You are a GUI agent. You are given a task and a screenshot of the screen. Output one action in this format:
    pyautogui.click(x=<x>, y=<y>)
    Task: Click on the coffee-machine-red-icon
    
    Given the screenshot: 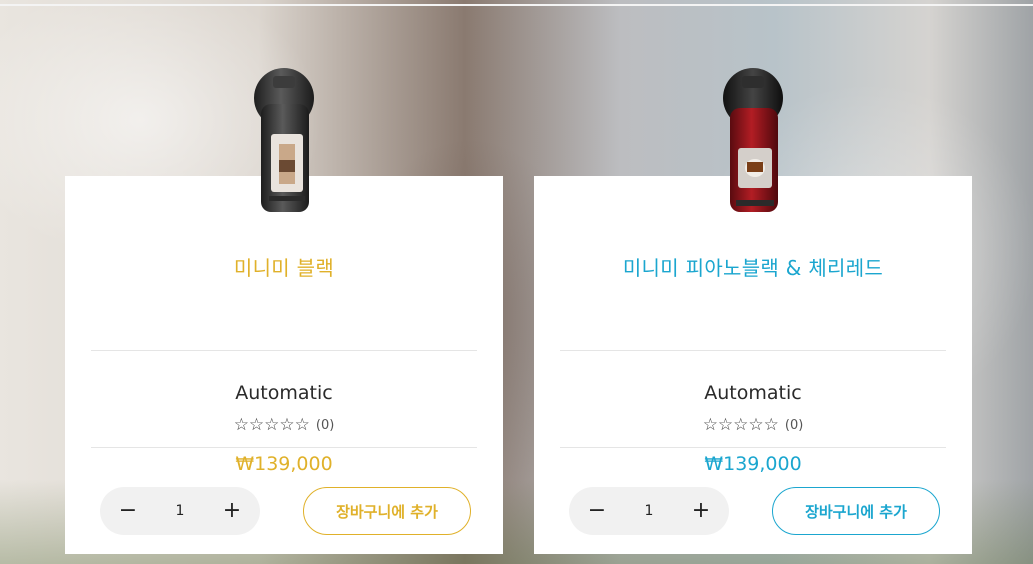 What is the action you would take?
    pyautogui.click(x=753, y=140)
    